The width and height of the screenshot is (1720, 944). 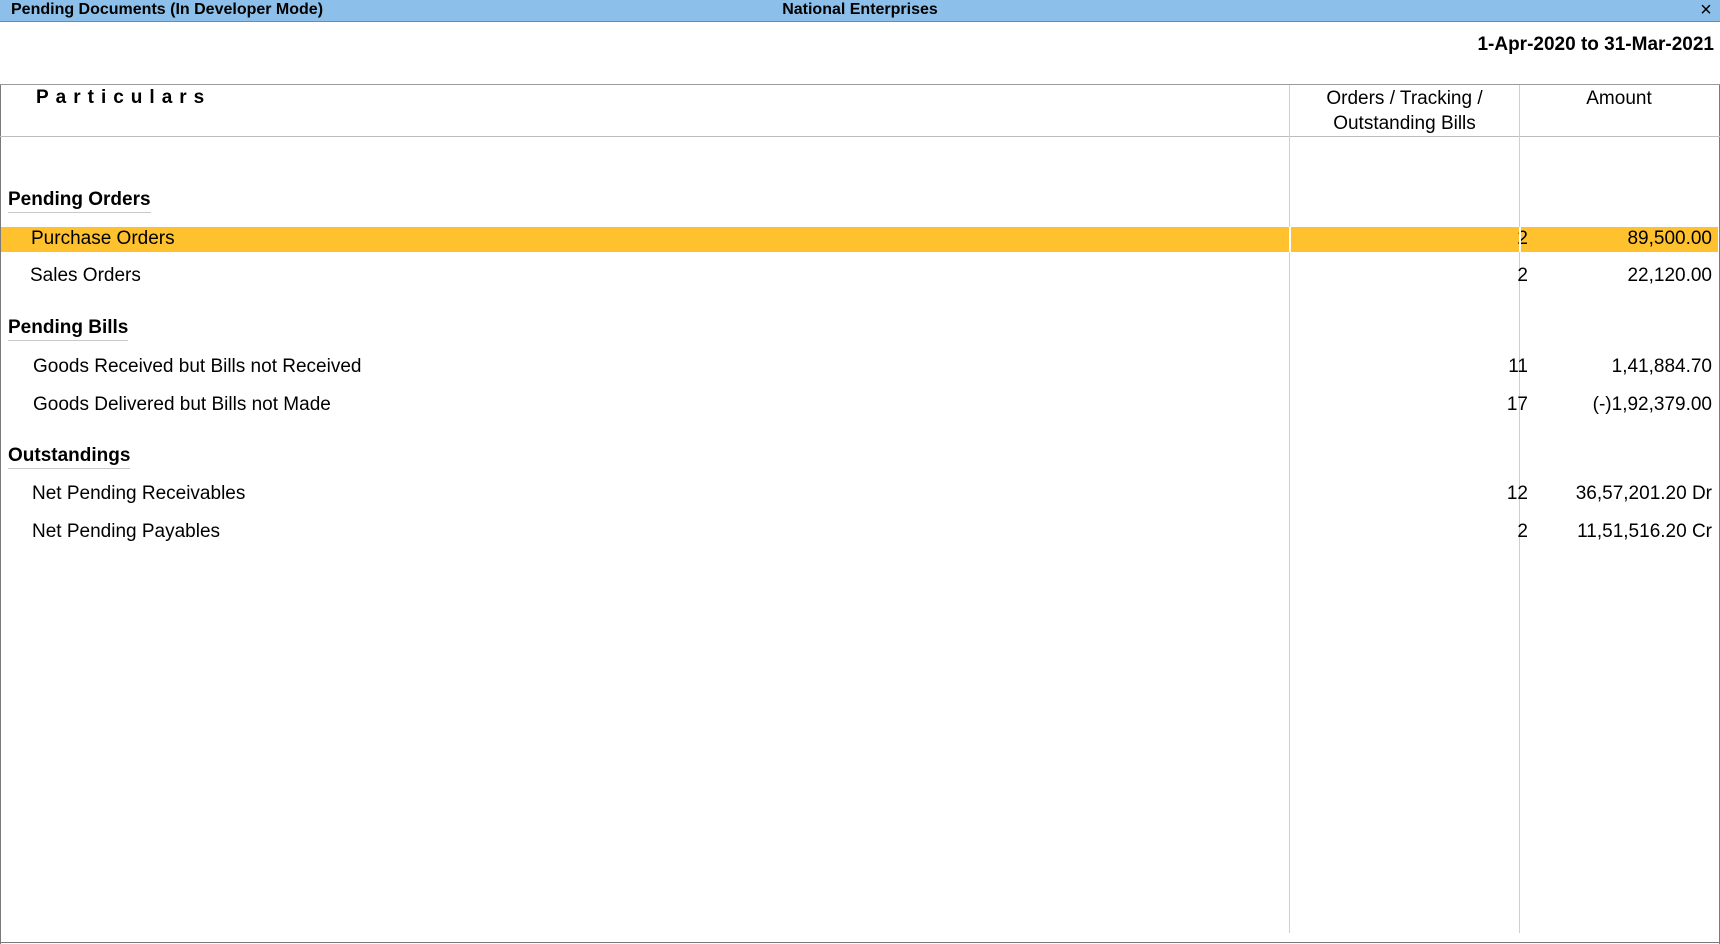 I want to click on selection-divider, so click(x=1290, y=239).